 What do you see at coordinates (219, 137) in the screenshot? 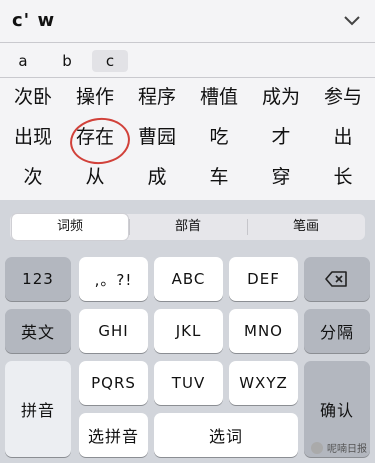
I see `candidate-word: 吃` at bounding box center [219, 137].